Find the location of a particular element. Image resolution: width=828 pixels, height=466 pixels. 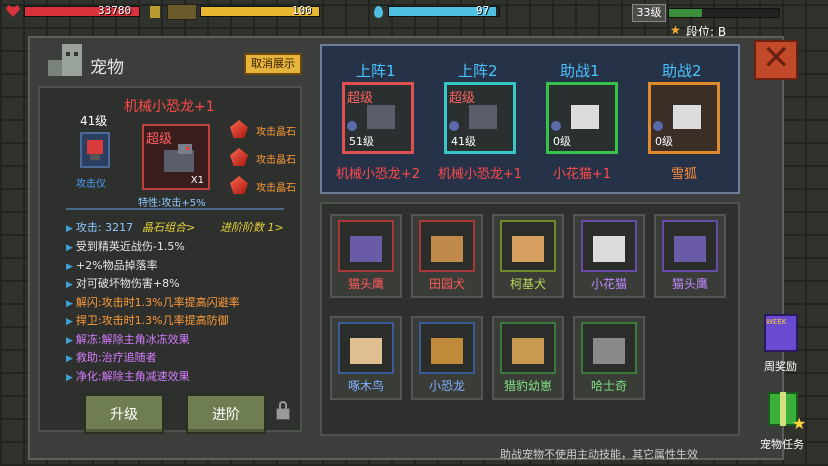

team-slot: 超级 51级 is located at coordinates (378, 118).